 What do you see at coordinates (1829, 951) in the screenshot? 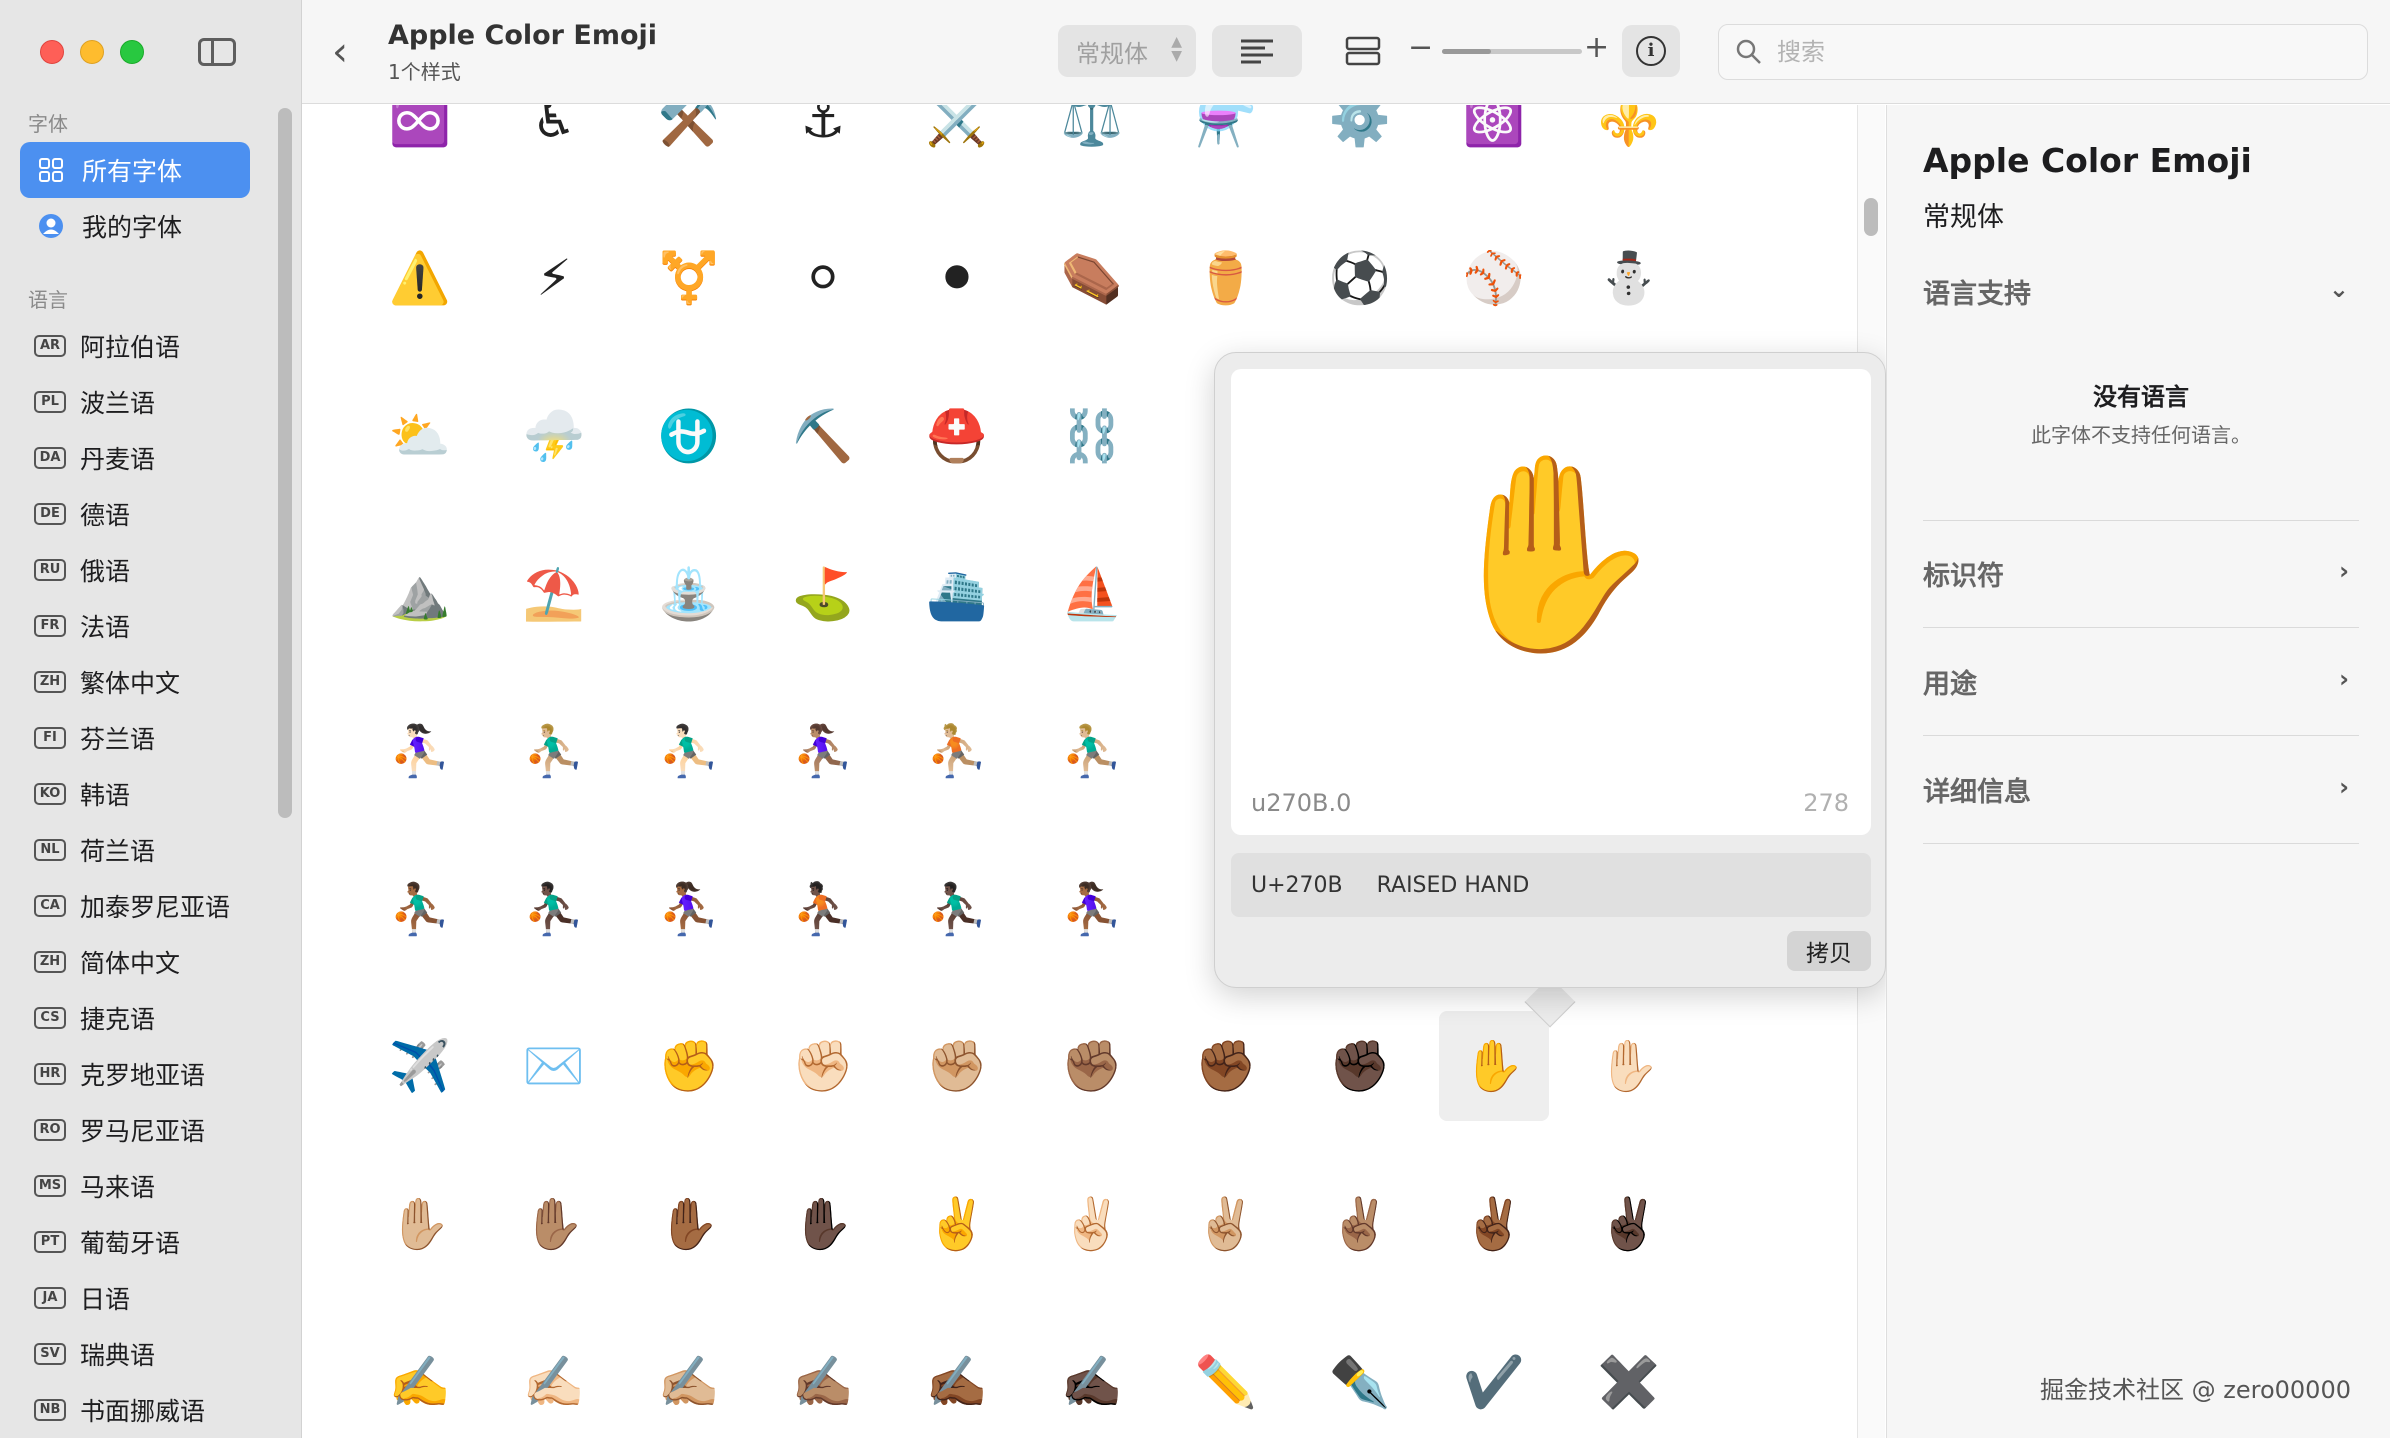
I see `copy-button: 拷贝` at bounding box center [1829, 951].